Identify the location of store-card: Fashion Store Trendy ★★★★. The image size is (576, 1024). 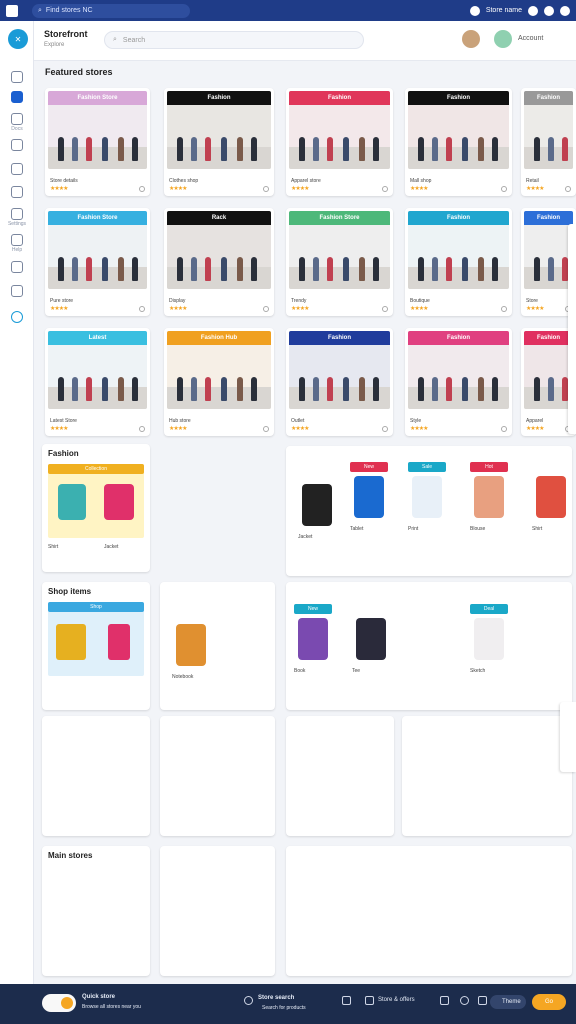
(339, 262).